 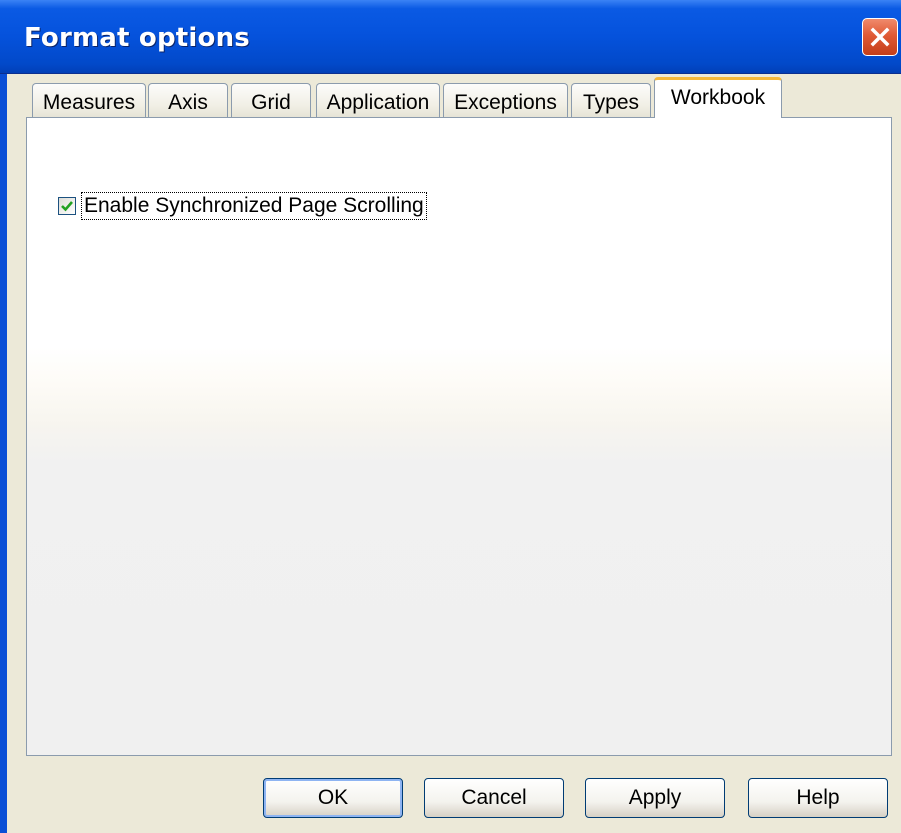 I want to click on close-icon, so click(x=880, y=37).